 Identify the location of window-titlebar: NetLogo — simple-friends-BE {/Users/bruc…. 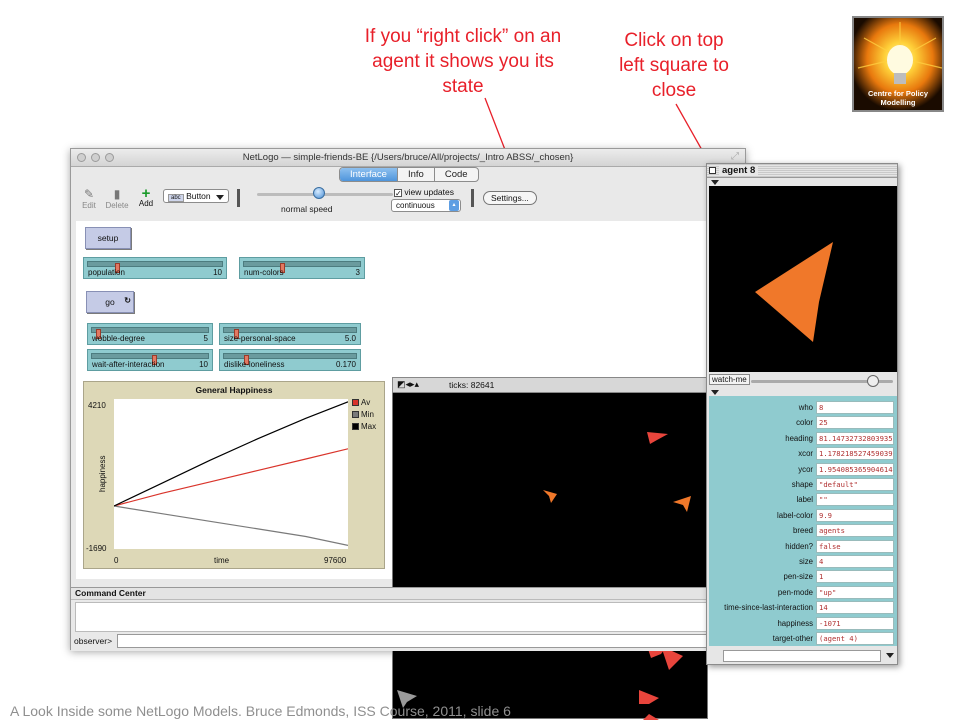
(408, 158).